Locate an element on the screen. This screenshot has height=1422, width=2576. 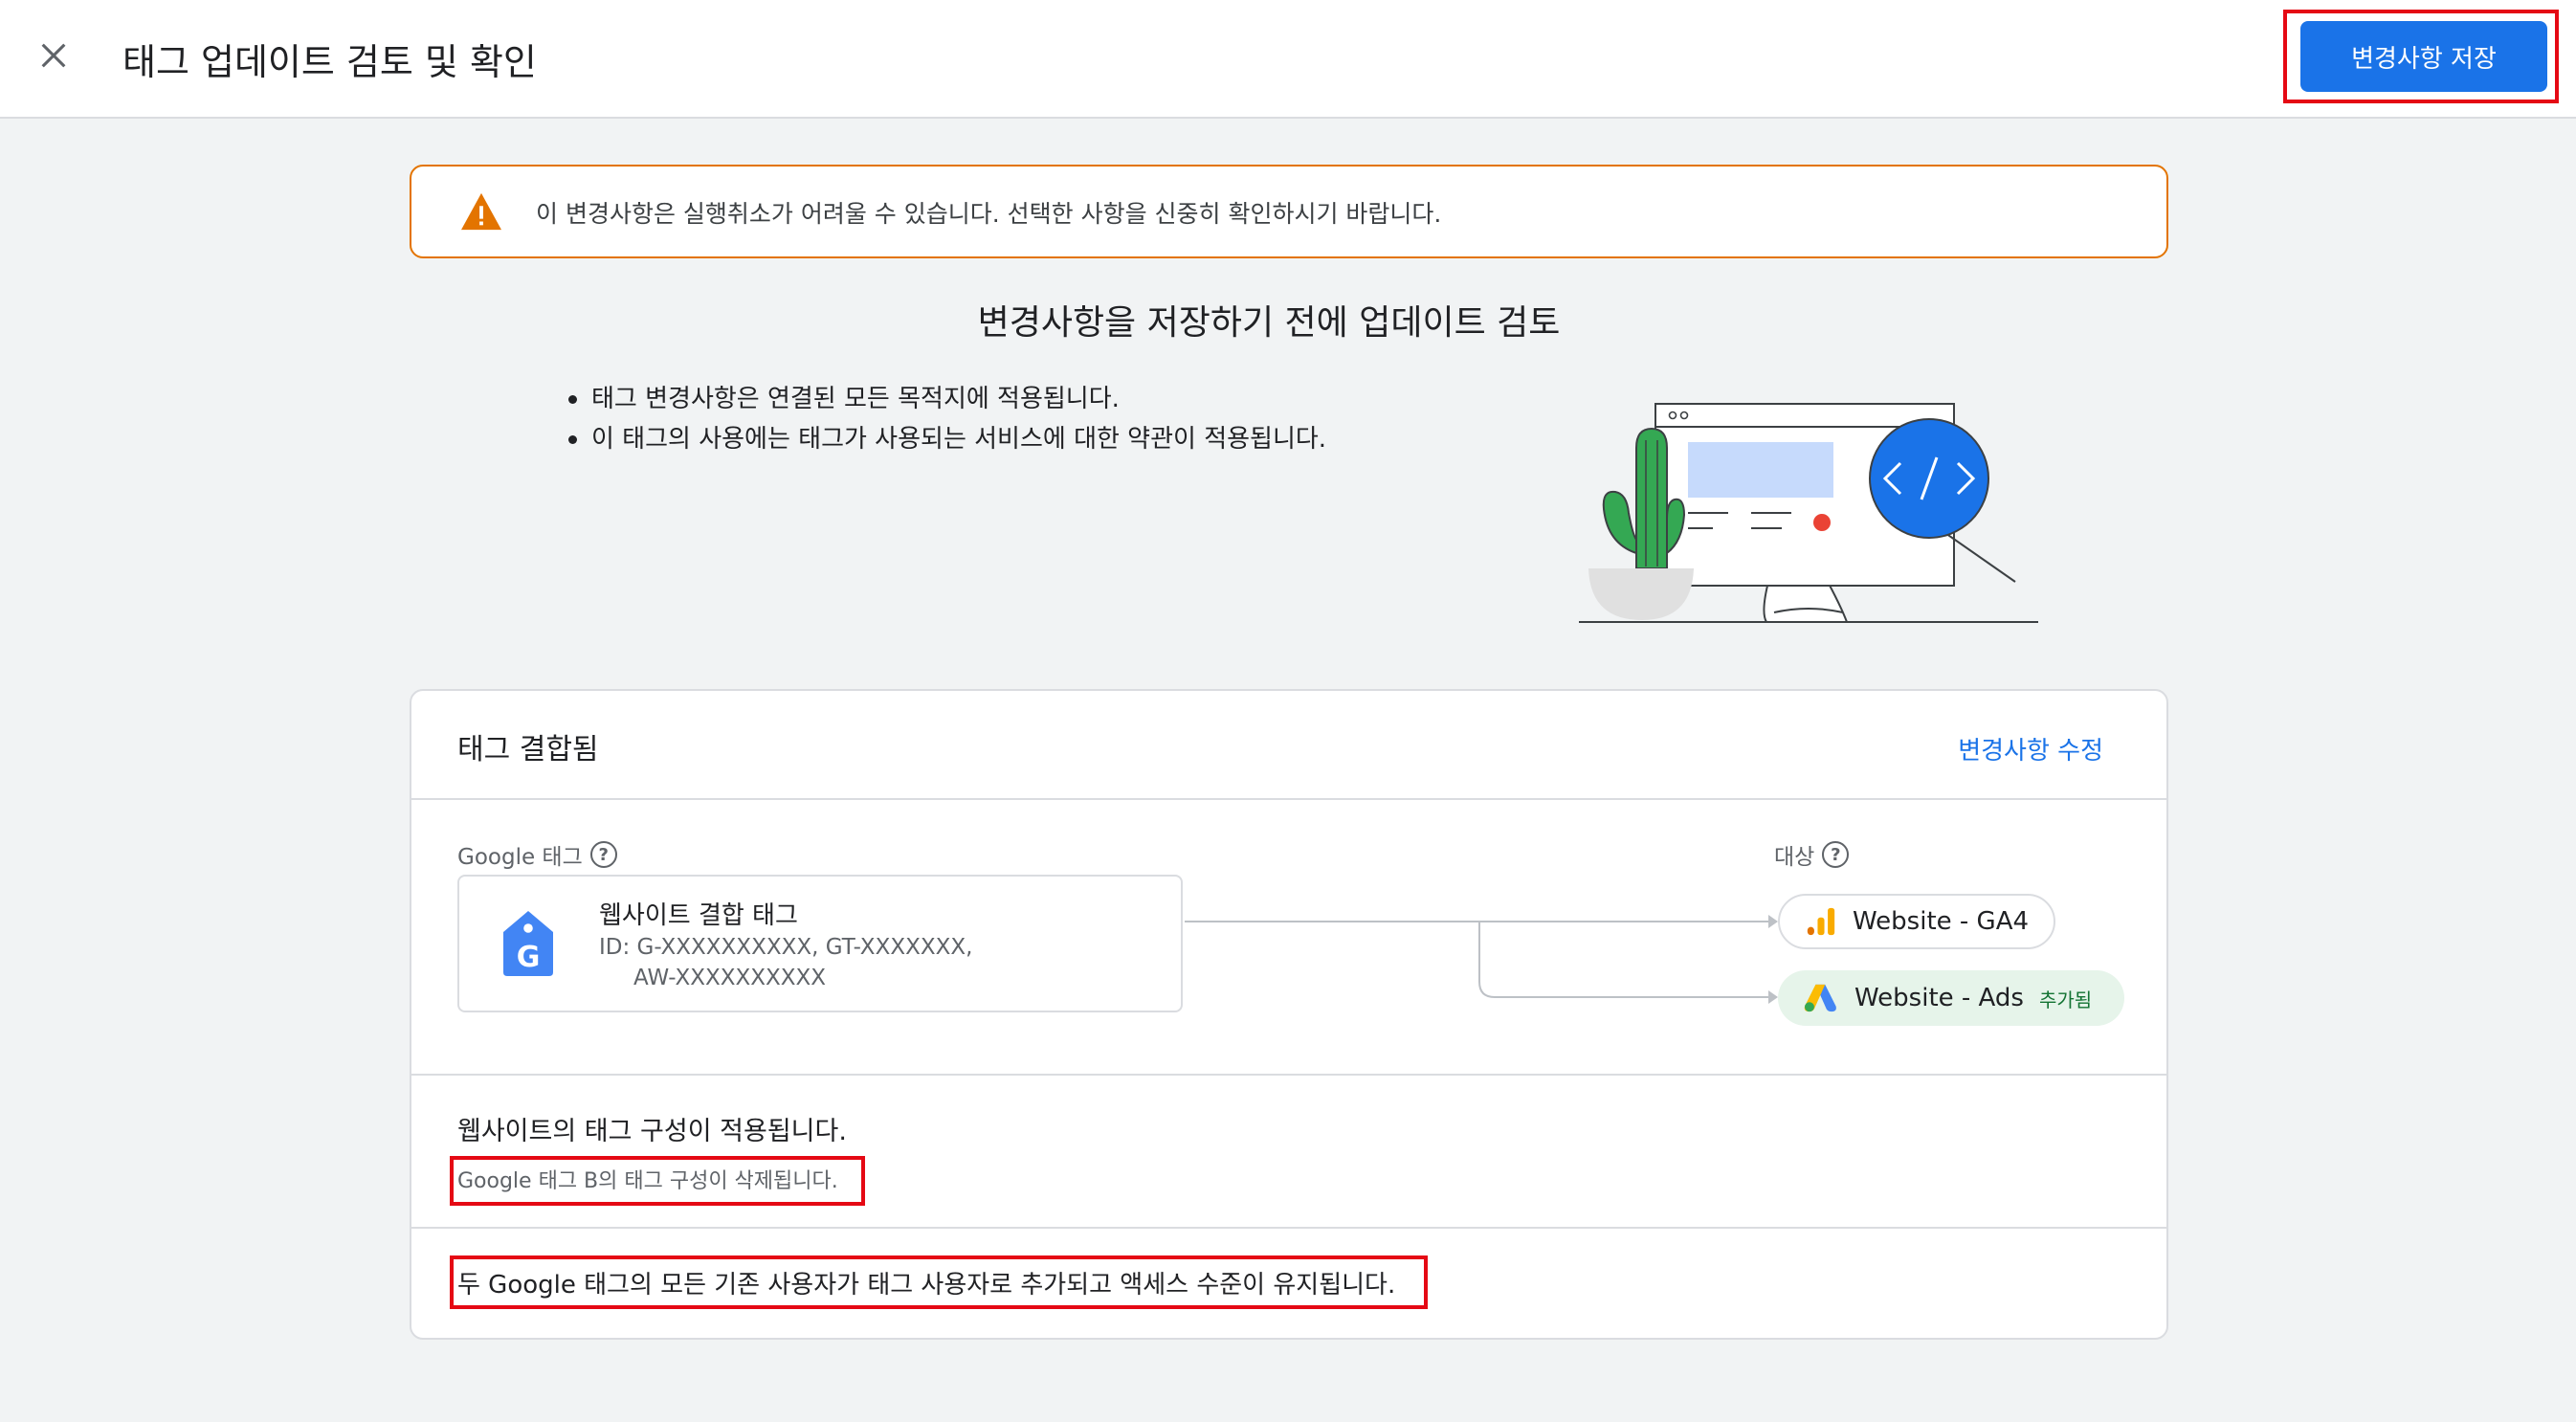
save-changes-button: 변경사항 저장 is located at coordinates (2423, 57).